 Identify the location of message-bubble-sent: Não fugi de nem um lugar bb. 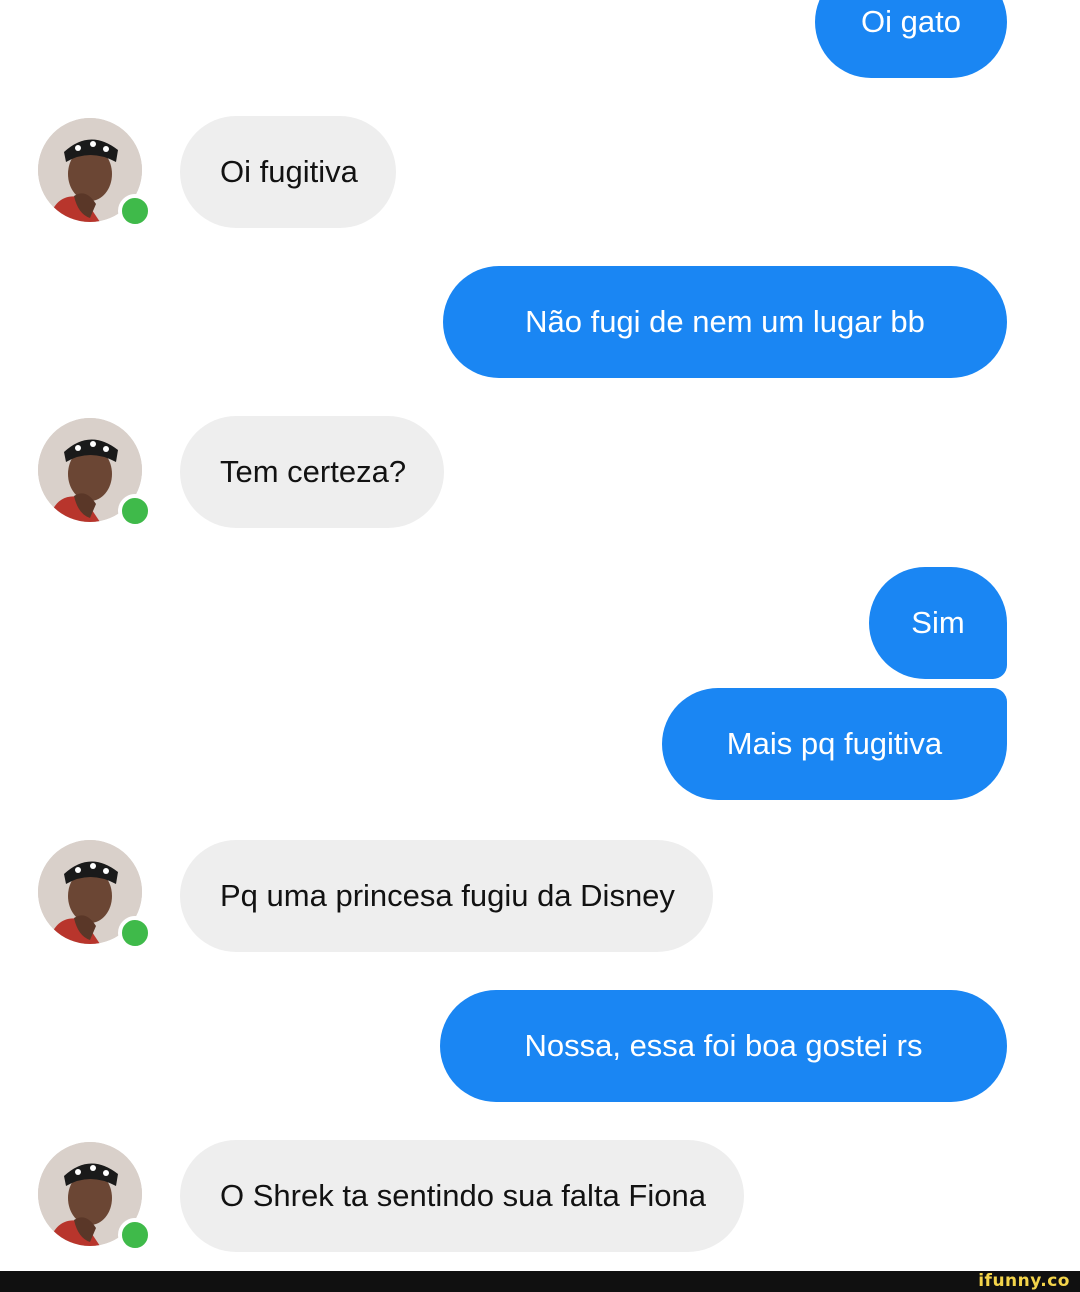
(725, 322).